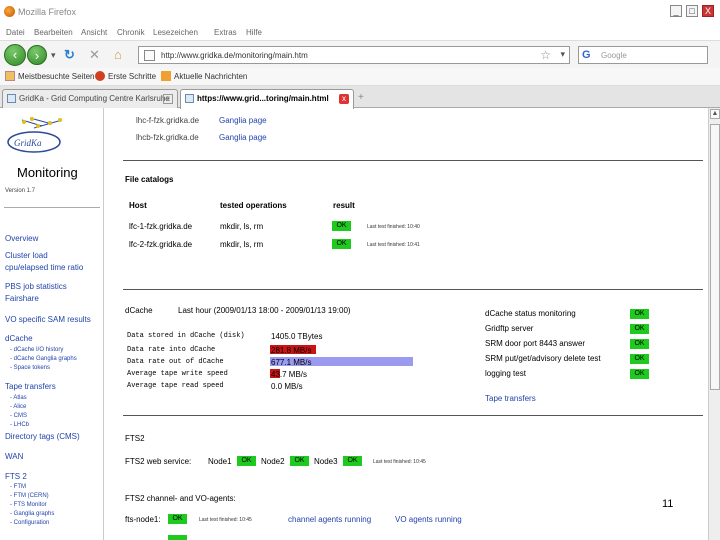 The width and height of the screenshot is (720, 540). Describe the element at coordinates (562, 54) in the screenshot. I see `url-dropdown-icon: ▾` at that location.